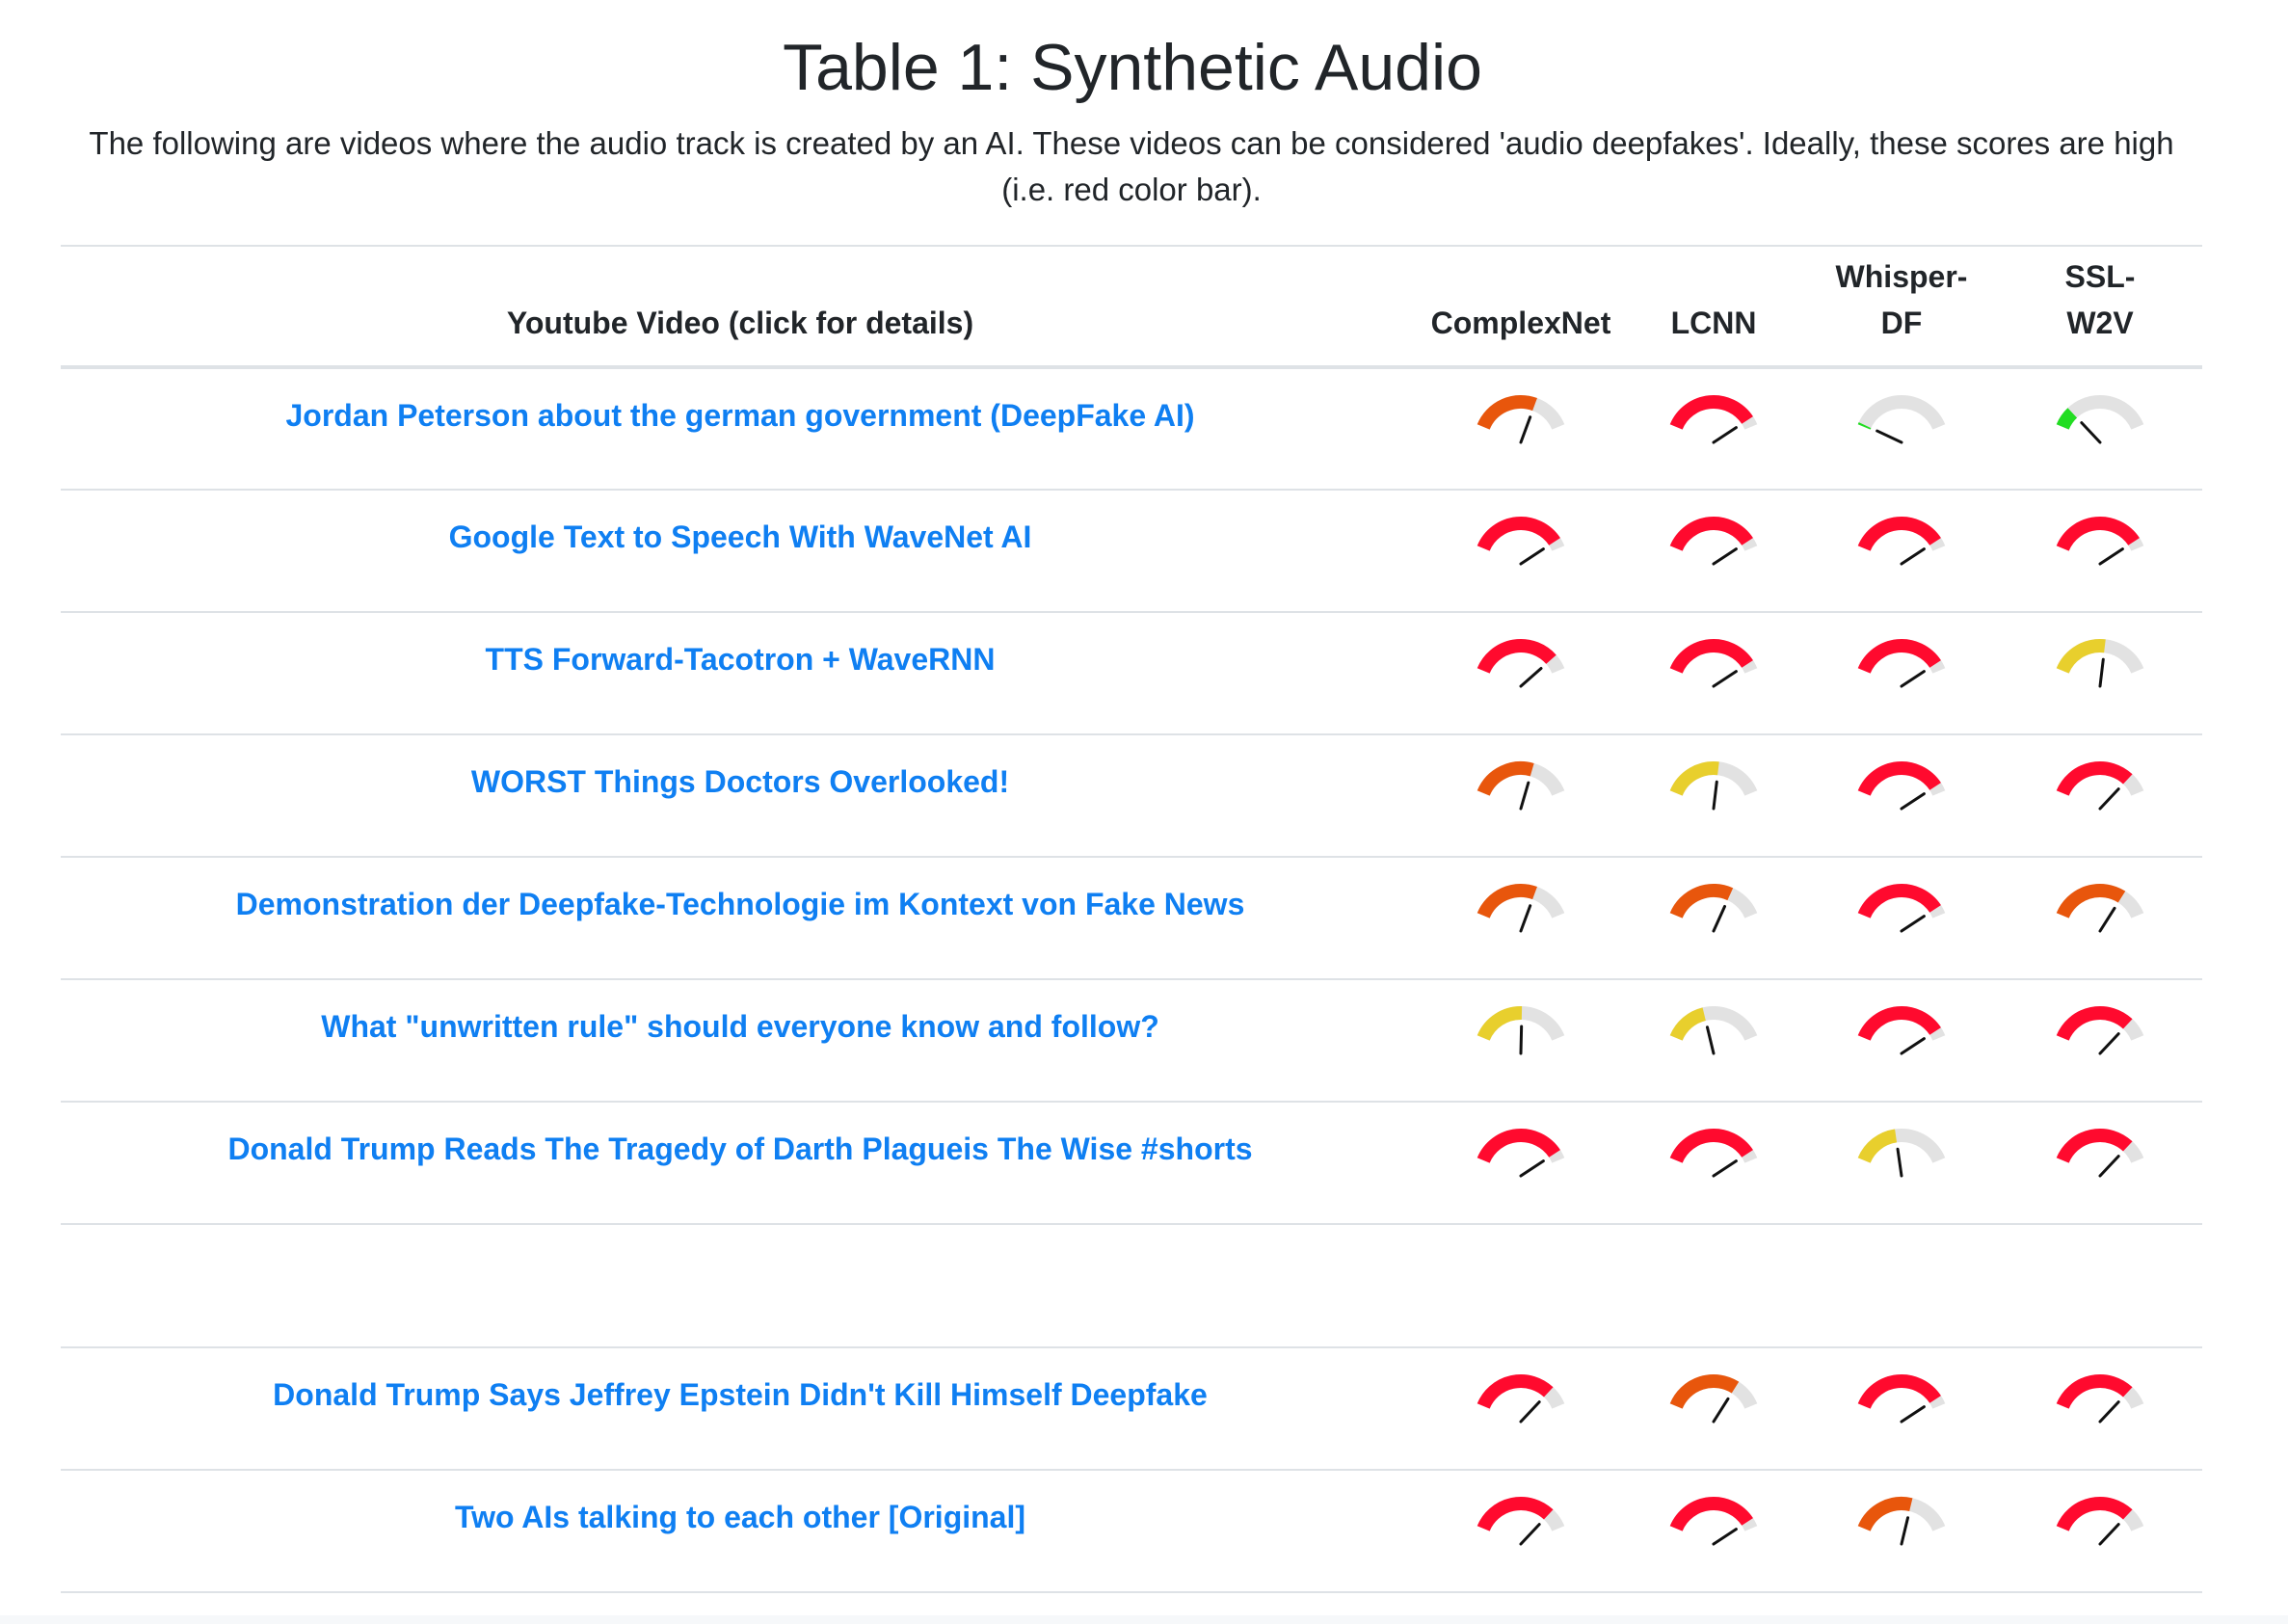  What do you see at coordinates (1132, 67) in the screenshot?
I see `page-title: Table 1: Synthetic Audio` at bounding box center [1132, 67].